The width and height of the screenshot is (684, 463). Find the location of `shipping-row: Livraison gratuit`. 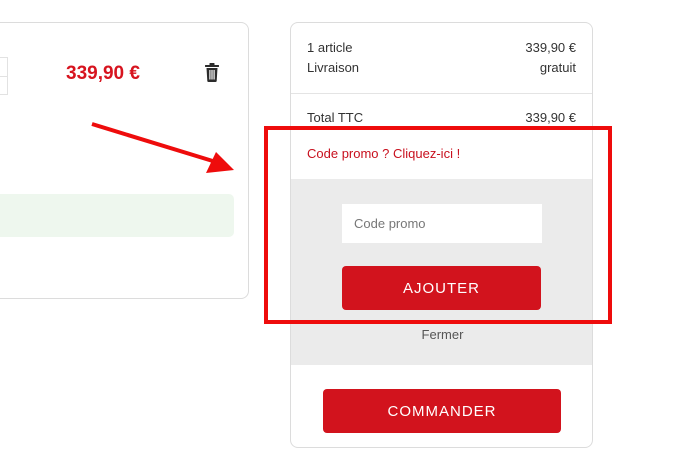

shipping-row: Livraison gratuit is located at coordinates (441, 67).